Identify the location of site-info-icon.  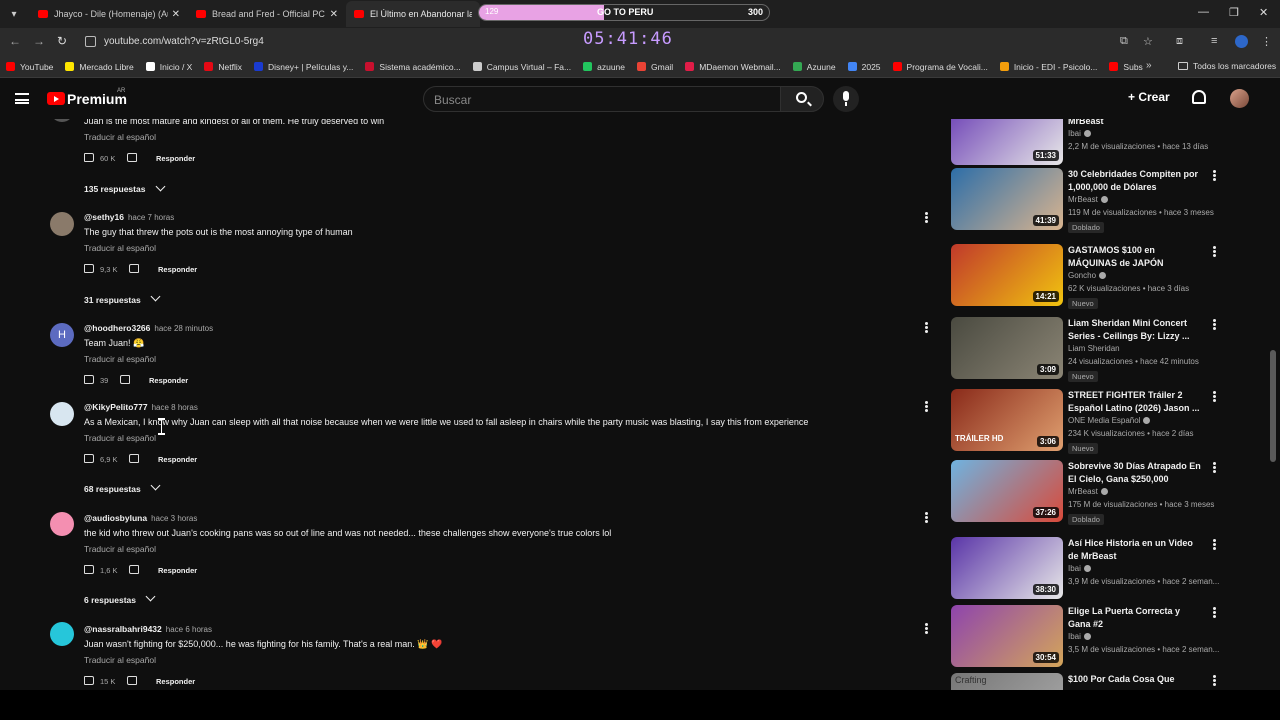
(90, 41).